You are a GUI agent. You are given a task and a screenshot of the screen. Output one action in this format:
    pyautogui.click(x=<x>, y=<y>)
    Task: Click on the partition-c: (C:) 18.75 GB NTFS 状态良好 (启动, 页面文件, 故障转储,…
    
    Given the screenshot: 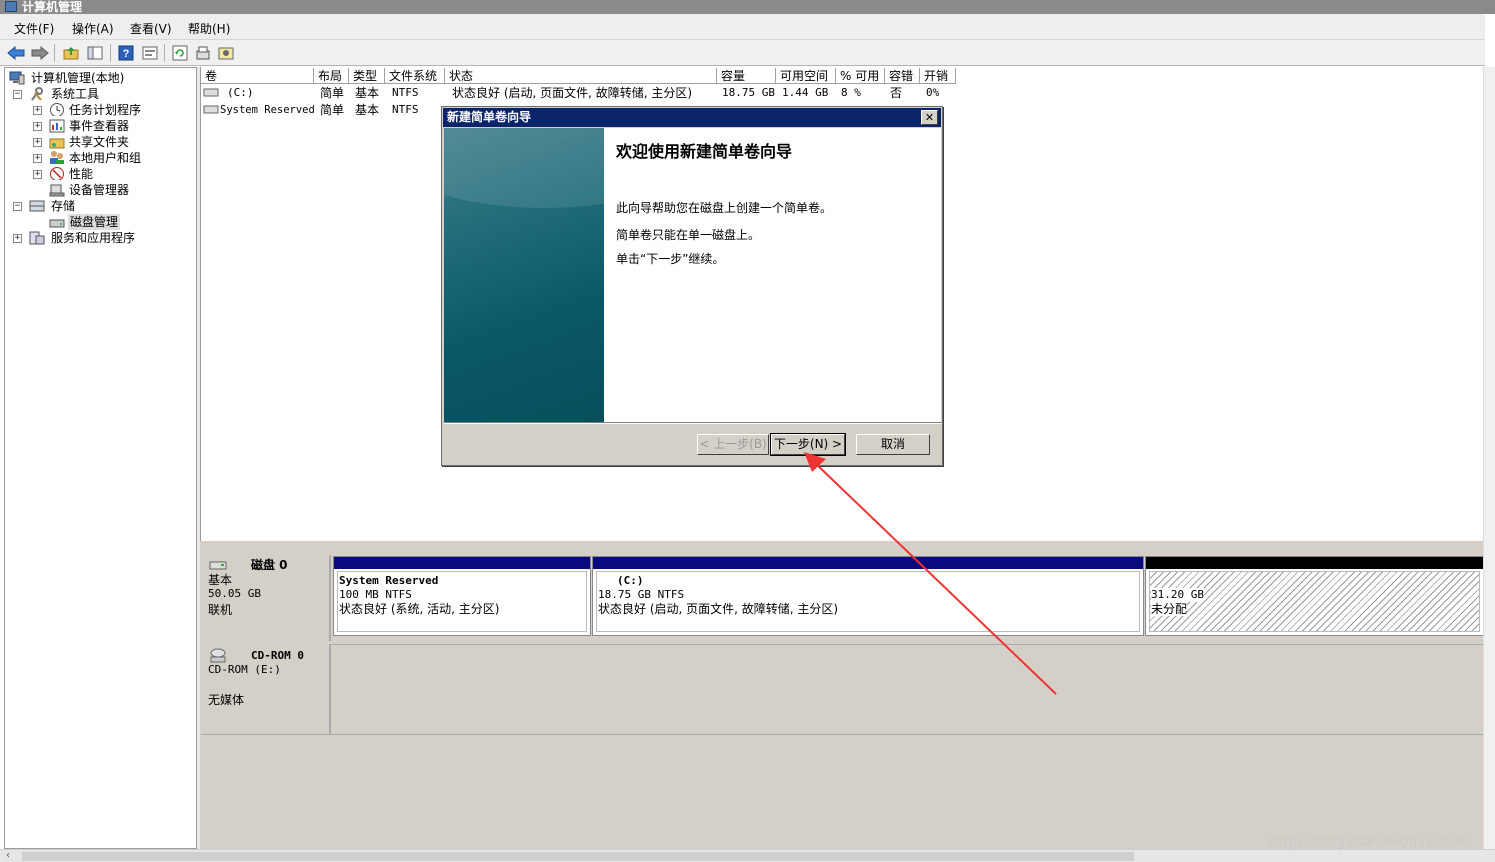 What is the action you would take?
    pyautogui.click(x=868, y=596)
    